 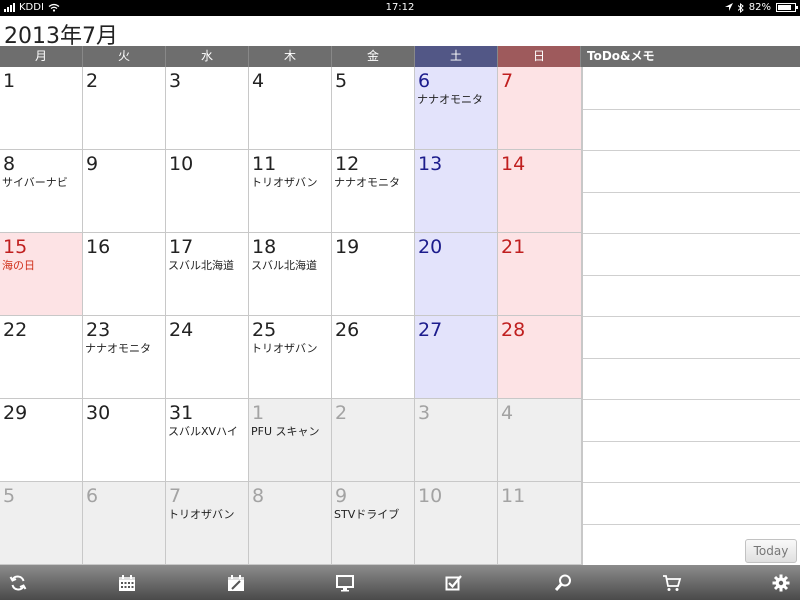 What do you see at coordinates (207, 274) in the screenshot?
I see `day-cell: 17 スバル北海道` at bounding box center [207, 274].